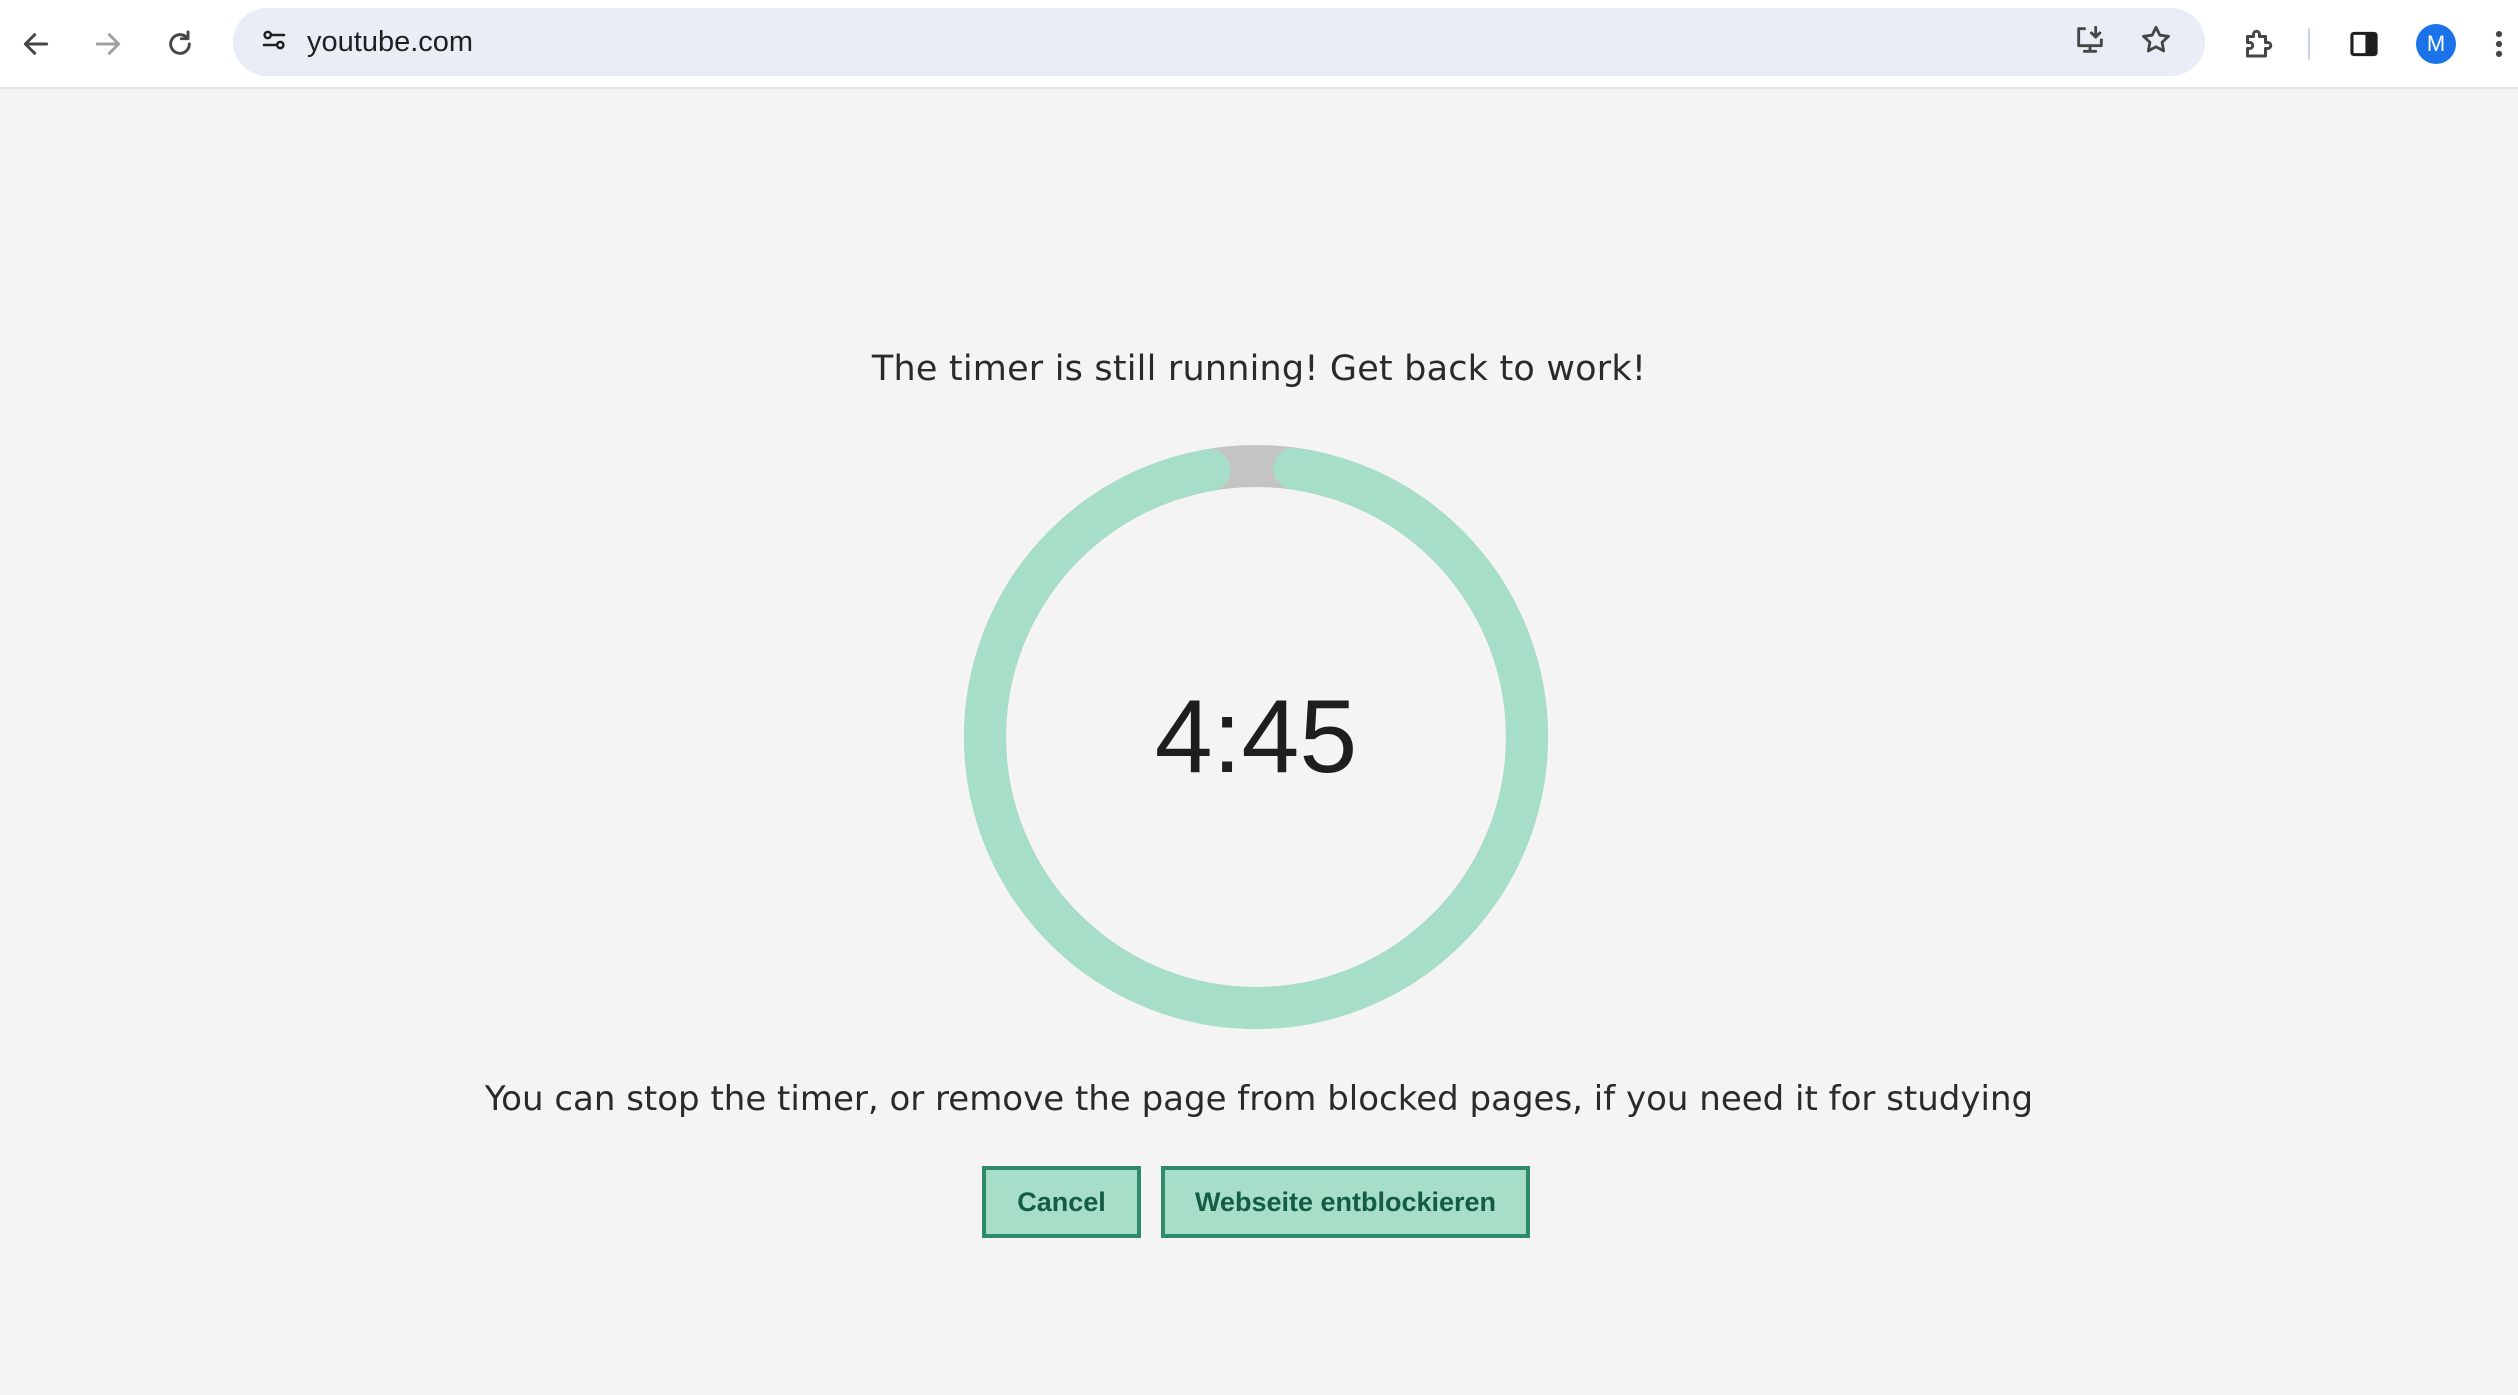 This screenshot has height=1395, width=2518. Describe the element at coordinates (1061, 1202) in the screenshot. I see `cancel-button: Cancel` at that location.